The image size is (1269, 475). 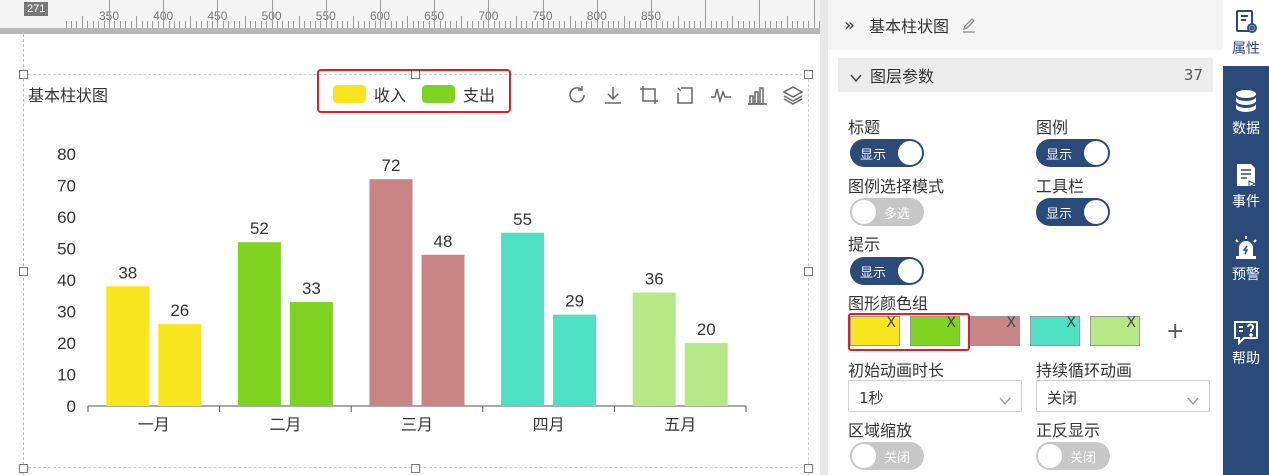 I want to click on y-tick-label: 10, so click(x=66, y=375).